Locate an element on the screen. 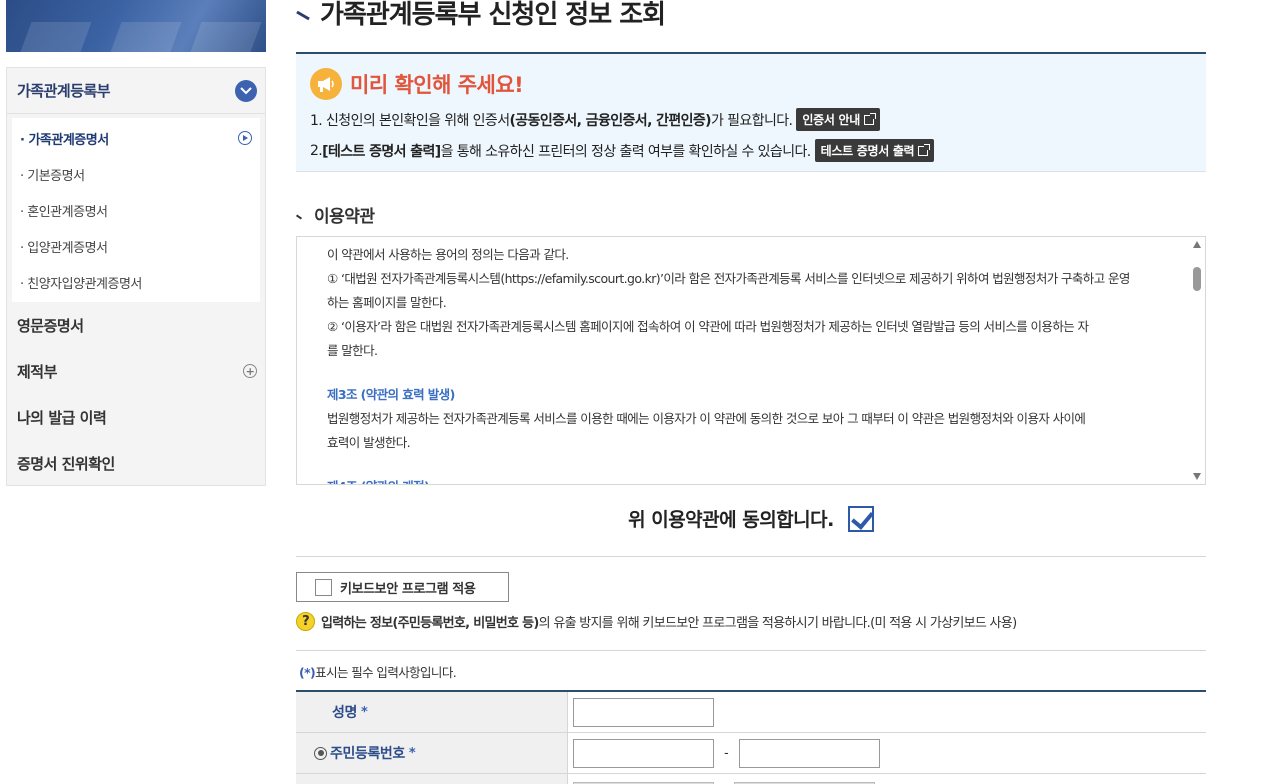  form-row-name: 성명 * is located at coordinates (751, 712).